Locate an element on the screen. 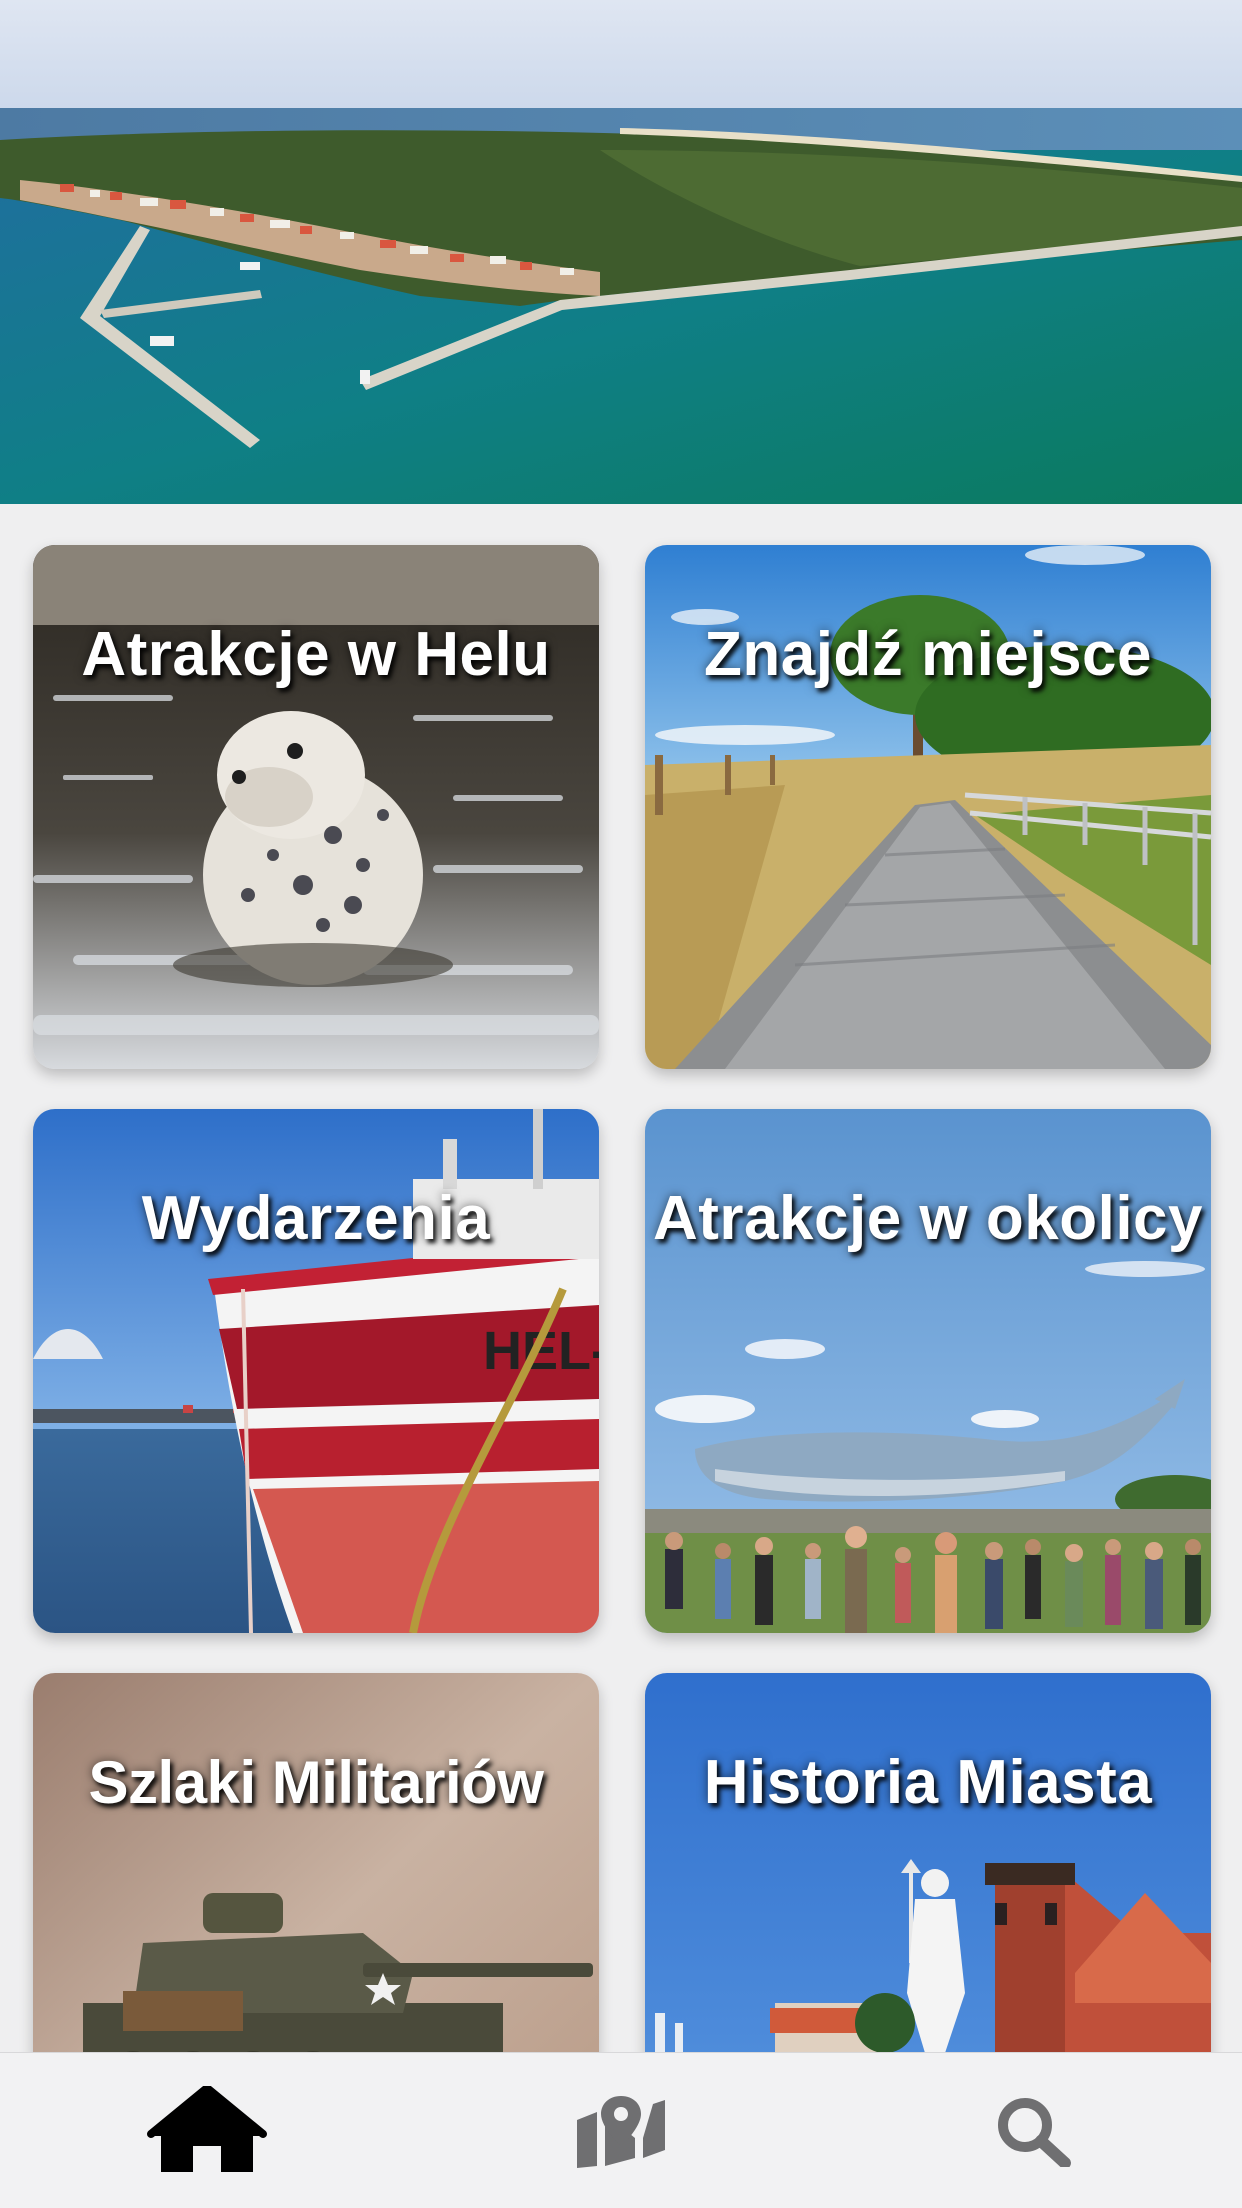  map-icon is located at coordinates (621, 2131).